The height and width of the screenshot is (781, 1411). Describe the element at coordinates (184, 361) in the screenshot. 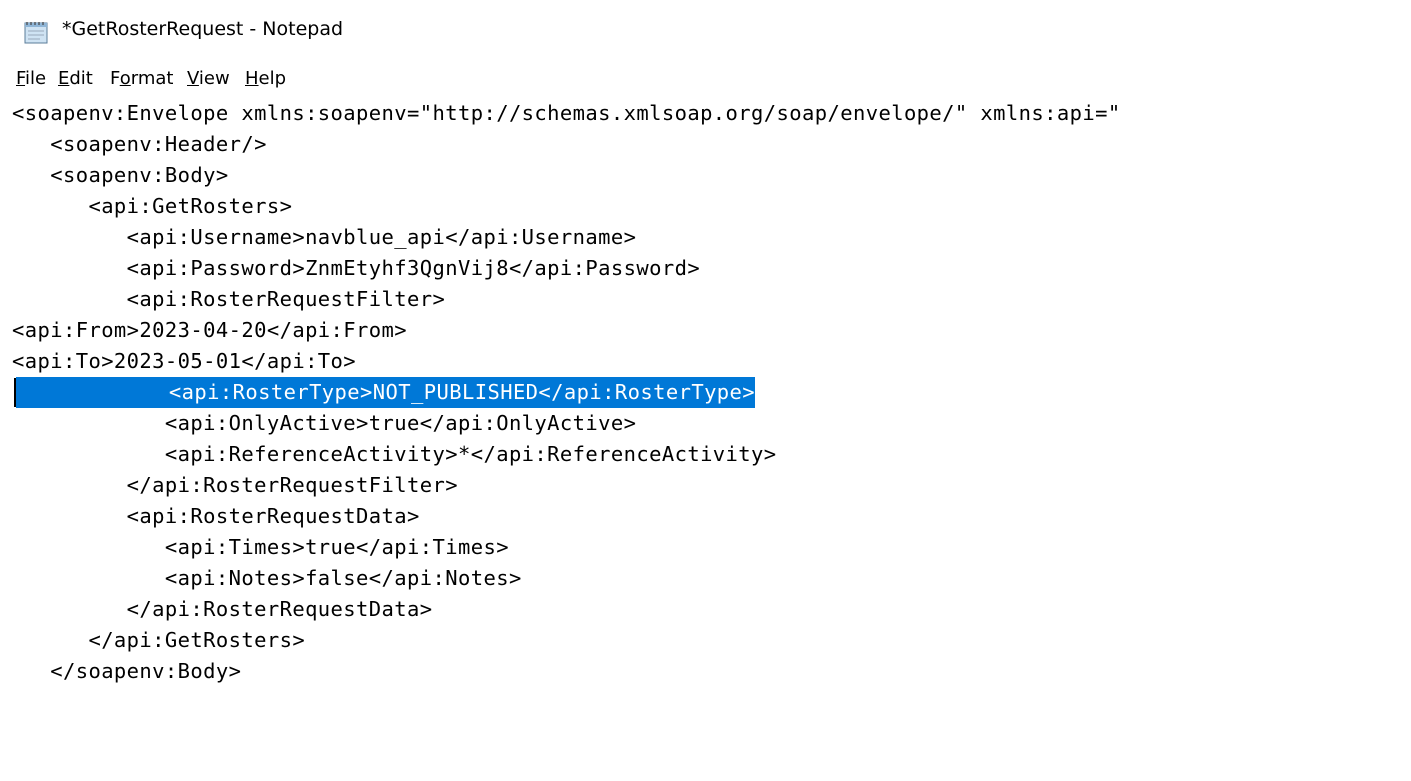

I see `editor-line: <api:To>2023-05-01</api:To>` at that location.